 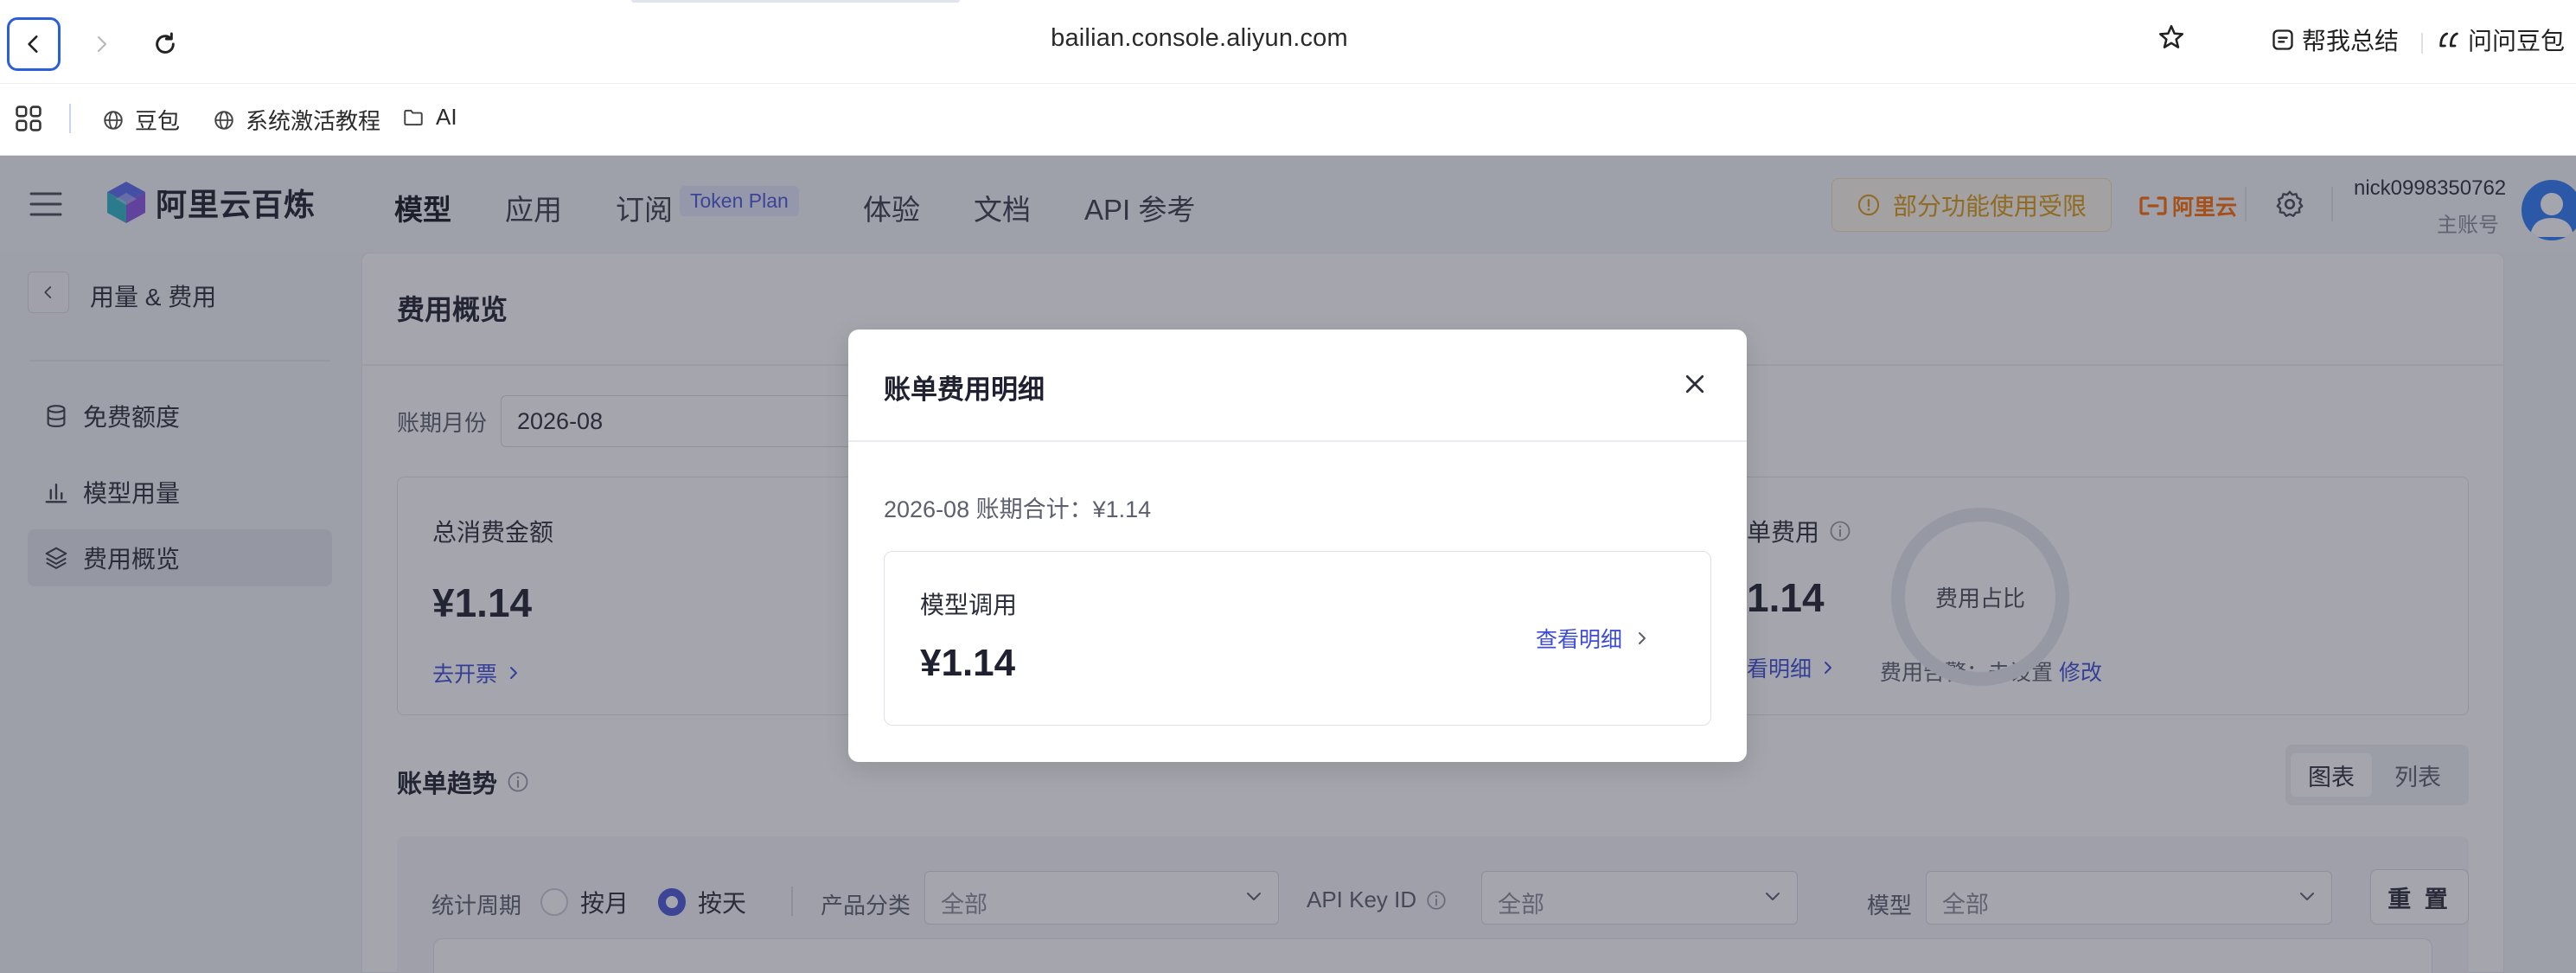 I want to click on close-icon, so click(x=1695, y=384).